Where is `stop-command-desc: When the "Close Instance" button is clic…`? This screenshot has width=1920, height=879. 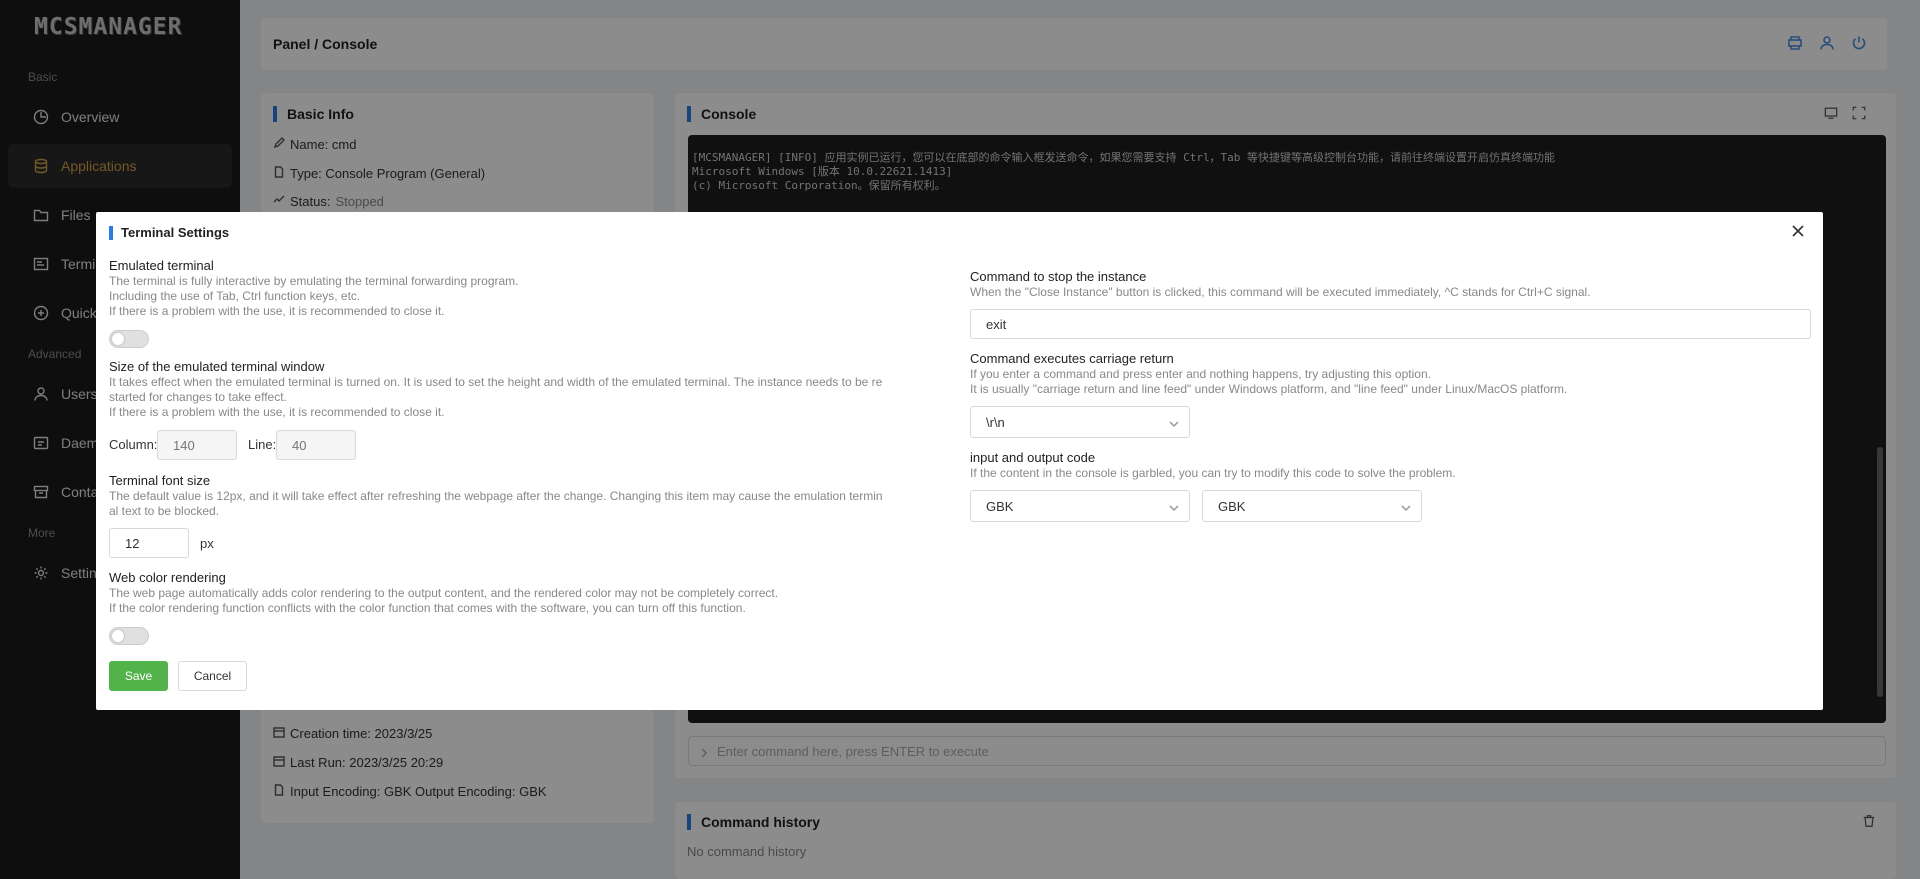
stop-command-desc: When the "Close Instance" button is clic… is located at coordinates (1280, 292).